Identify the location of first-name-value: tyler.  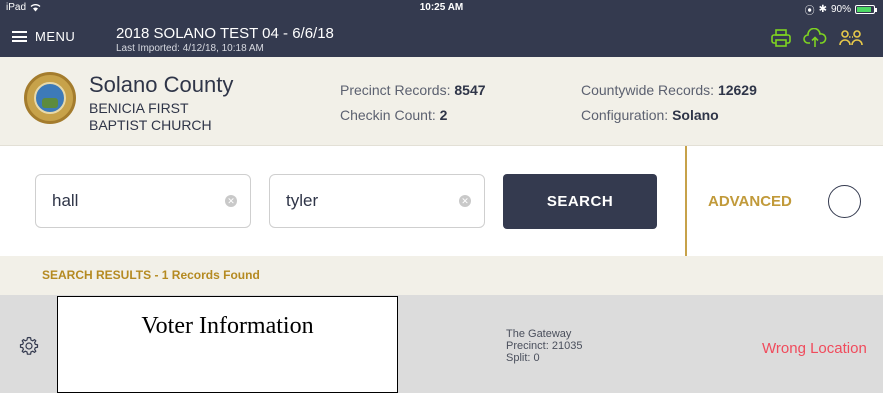
(302, 200).